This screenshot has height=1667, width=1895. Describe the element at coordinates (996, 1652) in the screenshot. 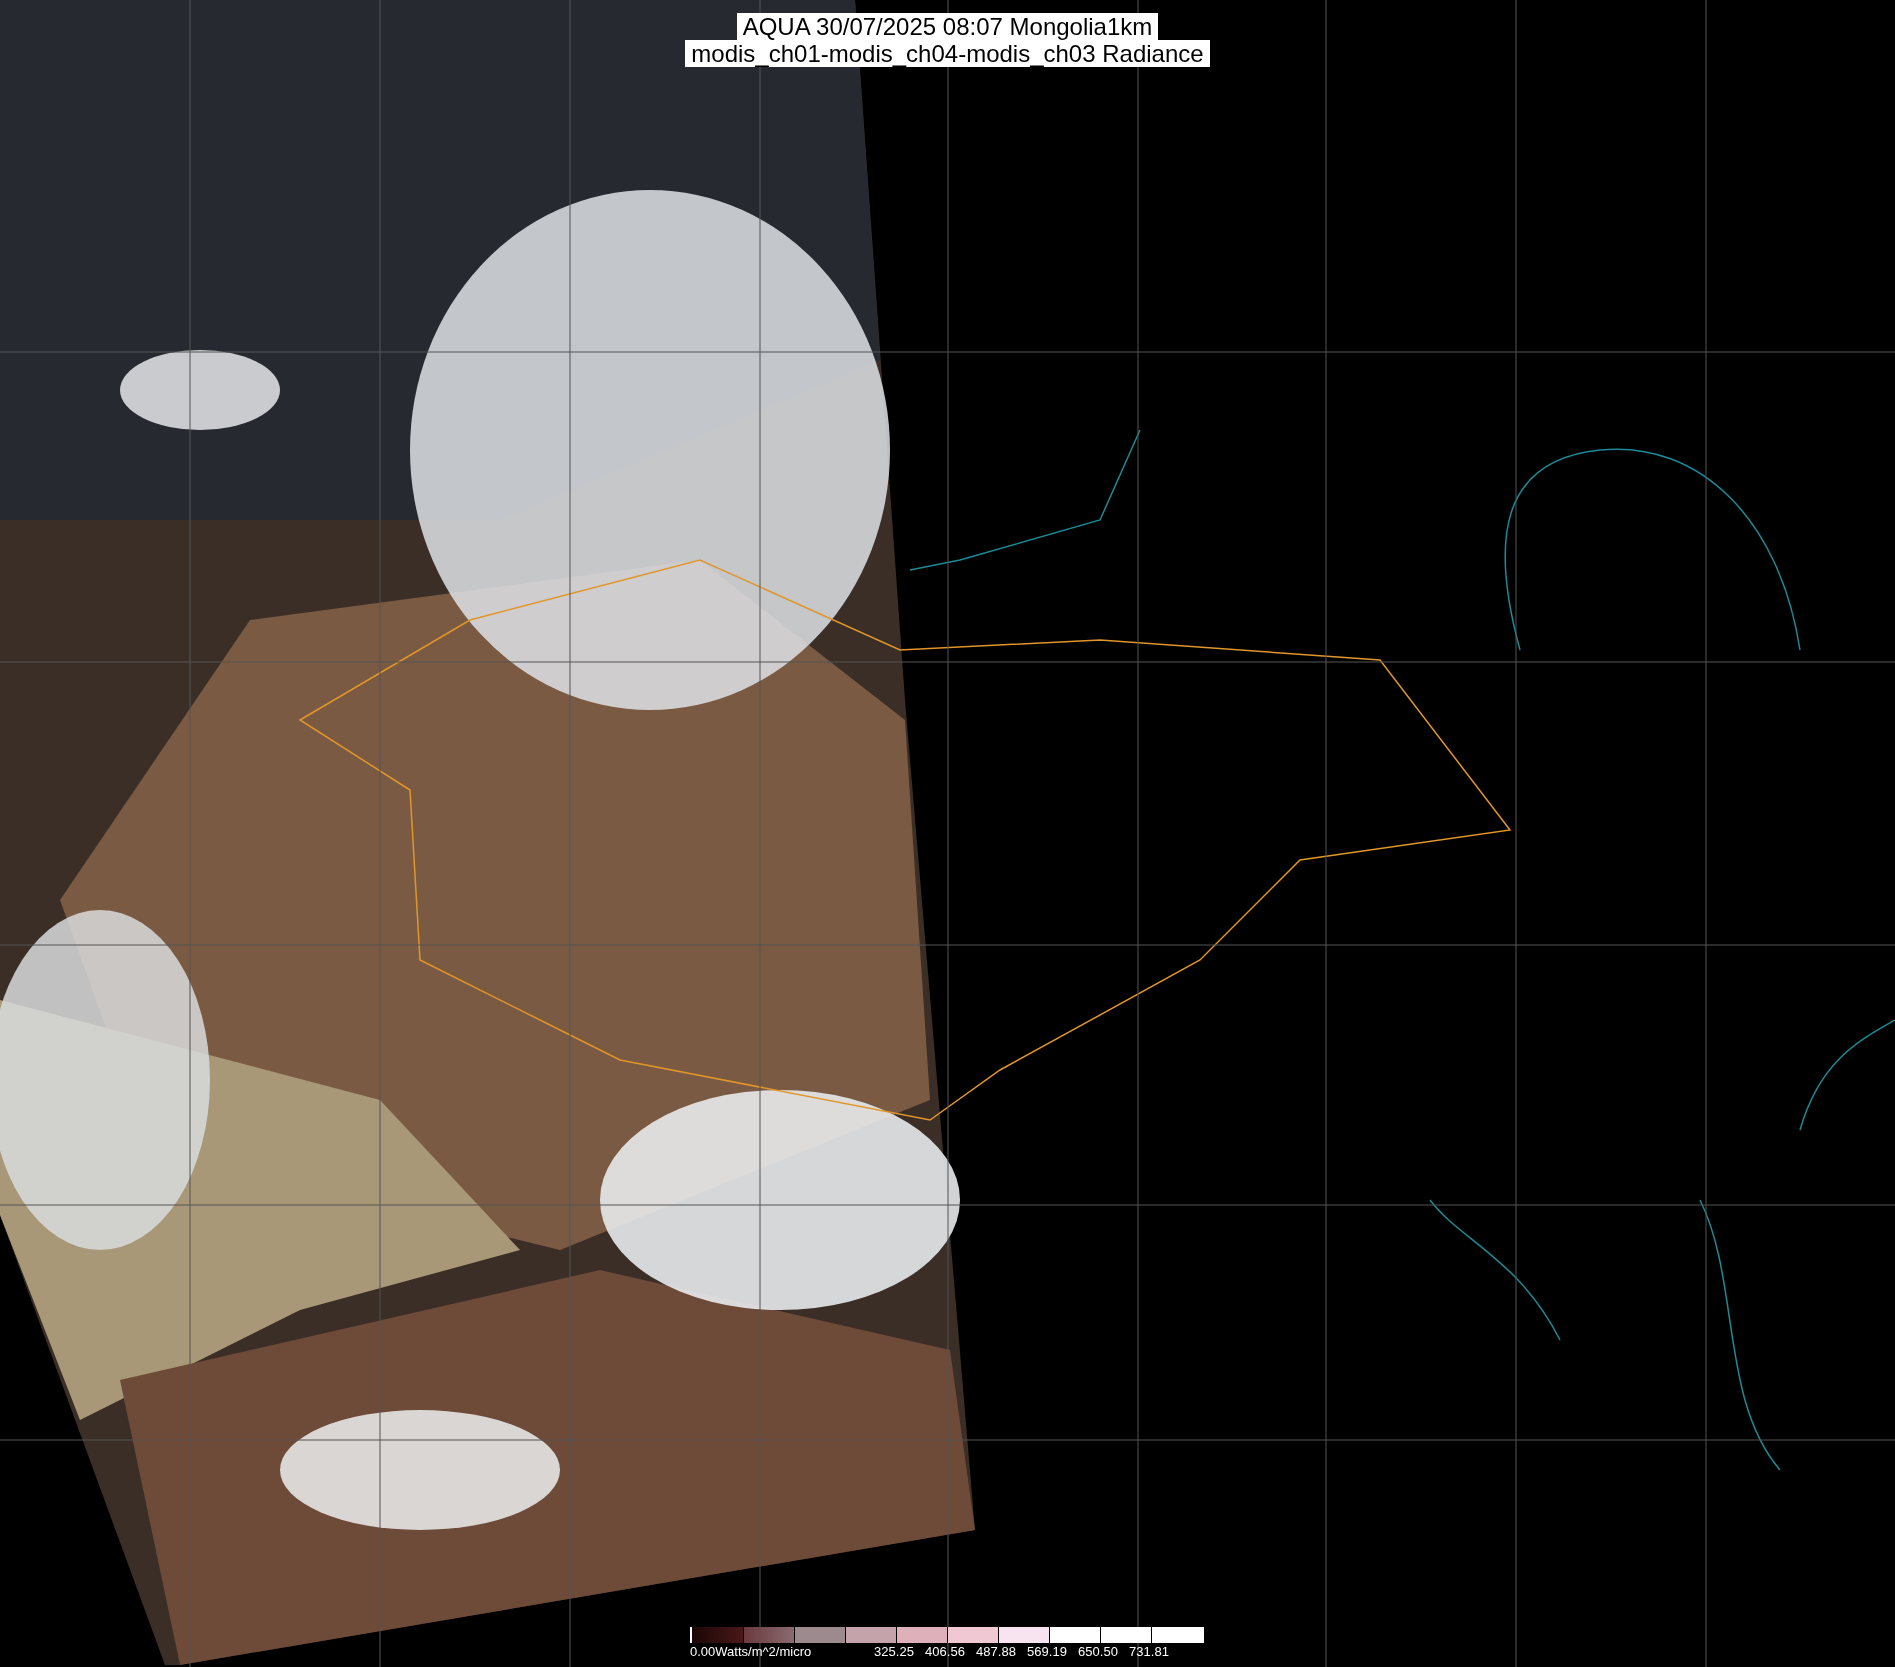

I see `colorbar-tick-label: 487.88` at that location.